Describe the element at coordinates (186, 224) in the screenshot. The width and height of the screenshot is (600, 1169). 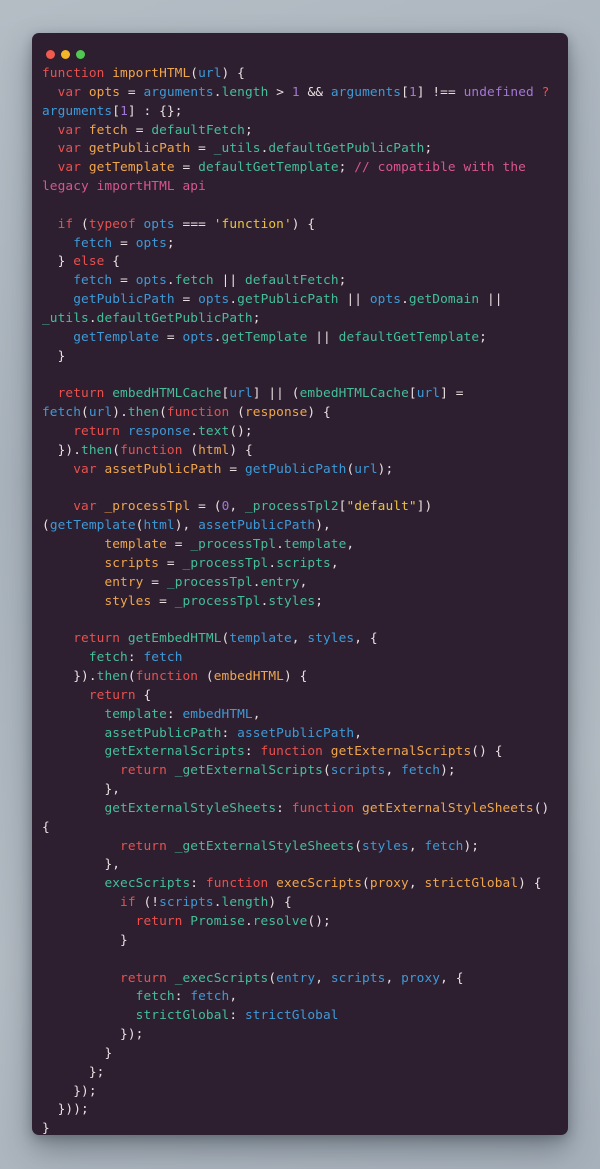
I see `code-line: if (typeof opts === 'function') {` at that location.